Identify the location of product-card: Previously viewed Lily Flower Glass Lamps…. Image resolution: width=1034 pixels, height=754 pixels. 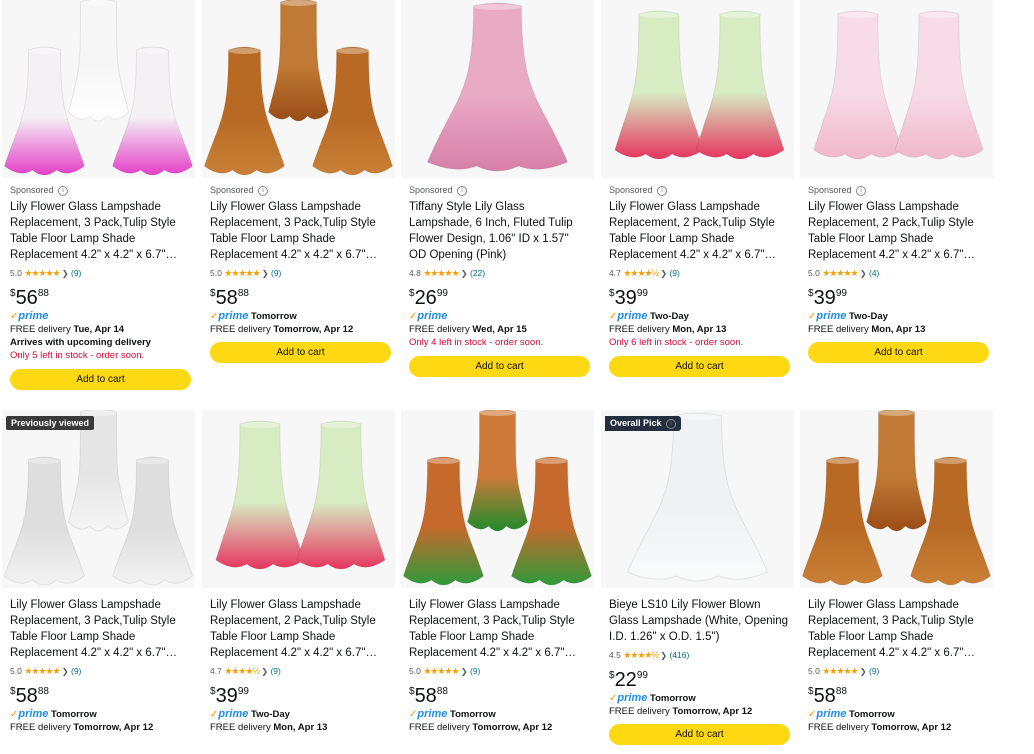
(98, 582).